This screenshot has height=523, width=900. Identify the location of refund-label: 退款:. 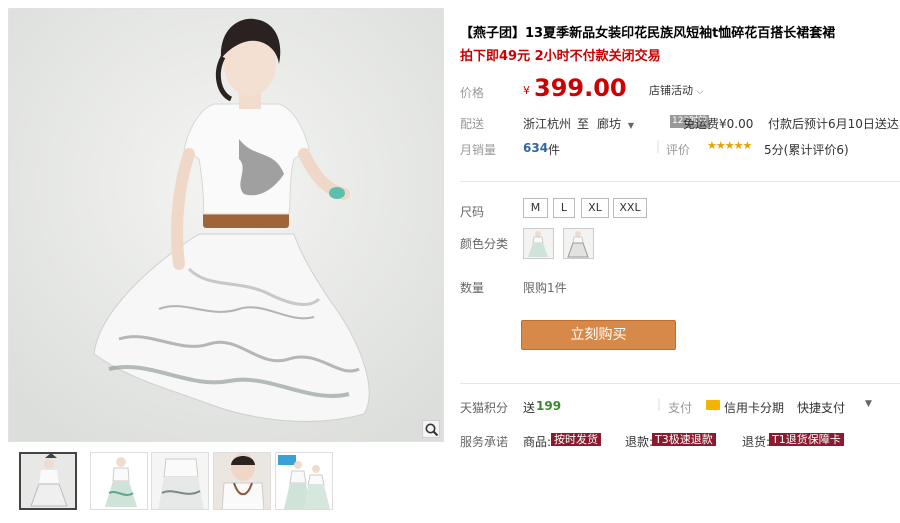
(639, 442).